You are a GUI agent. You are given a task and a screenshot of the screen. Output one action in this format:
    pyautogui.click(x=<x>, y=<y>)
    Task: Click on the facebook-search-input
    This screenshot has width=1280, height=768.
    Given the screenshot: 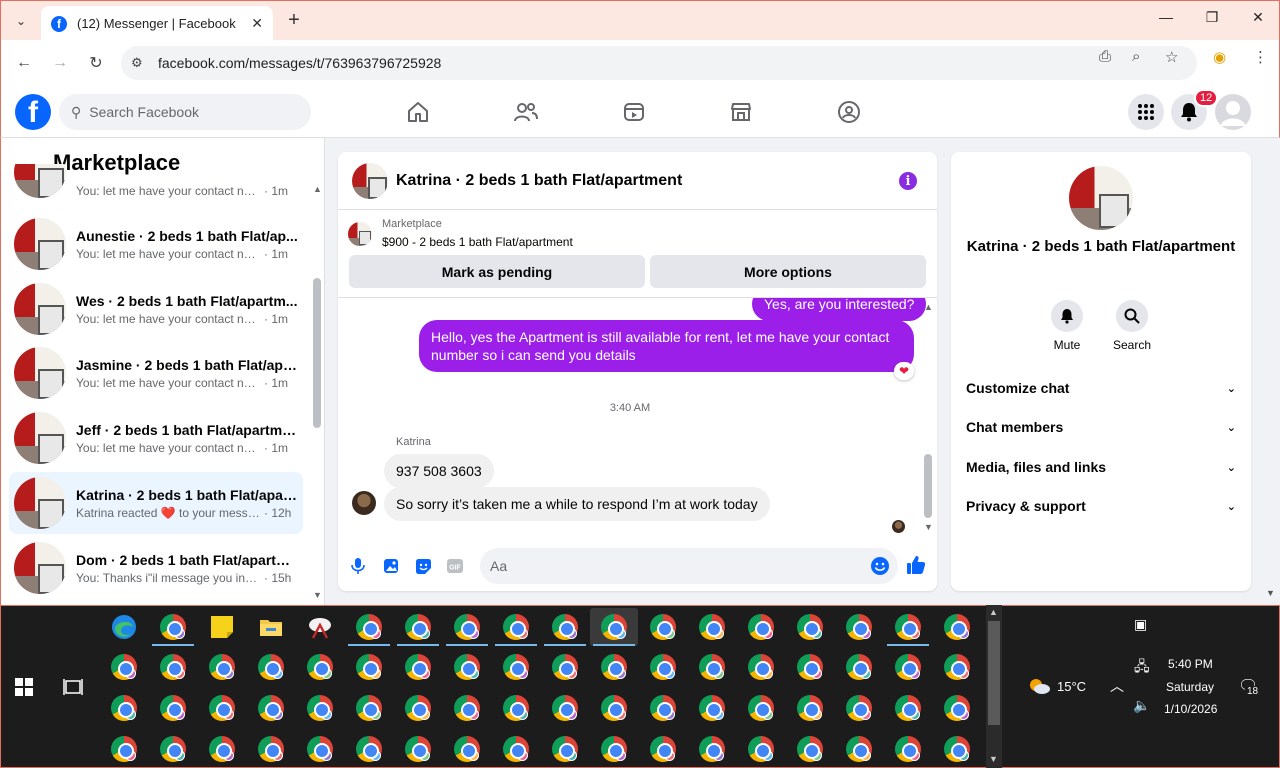 What is the action you would take?
    pyautogui.click(x=189, y=112)
    